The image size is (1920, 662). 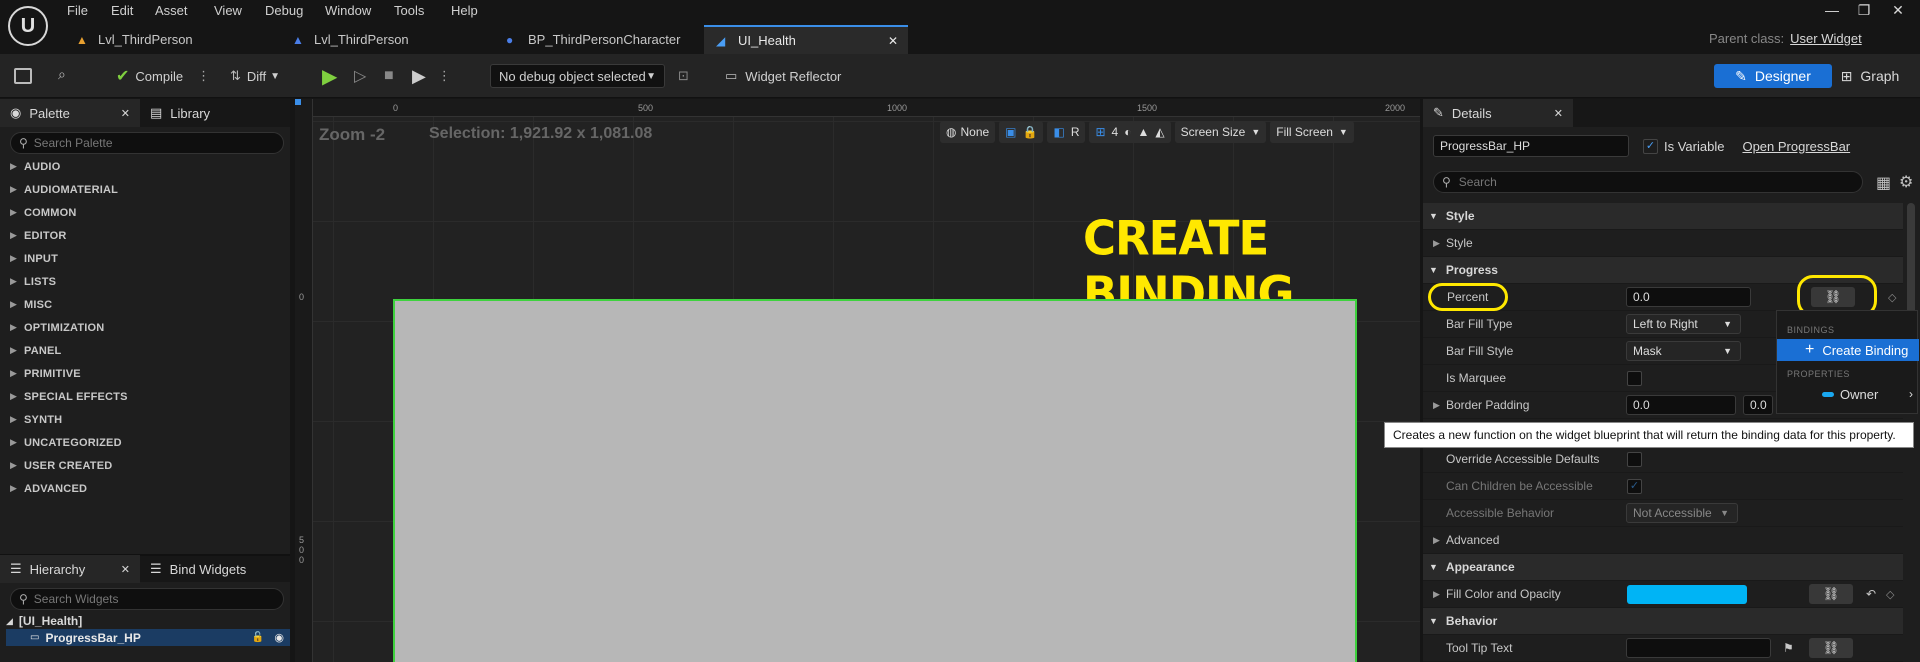 I want to click on section-appearance: ▼ Appearance, so click(x=1663, y=567).